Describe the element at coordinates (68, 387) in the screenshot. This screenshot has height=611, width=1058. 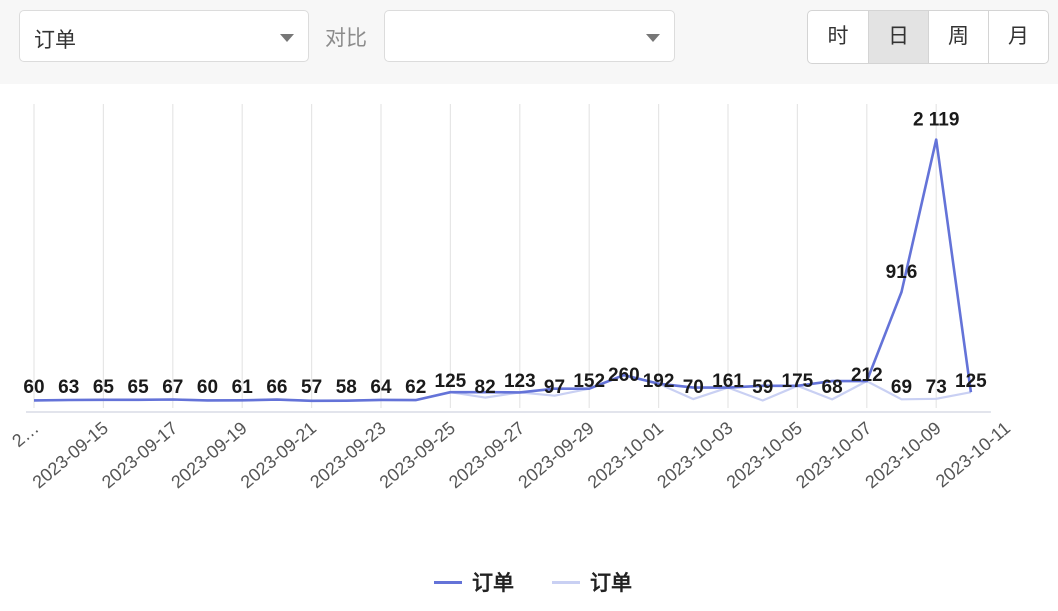
I see `data-label: 63` at that location.